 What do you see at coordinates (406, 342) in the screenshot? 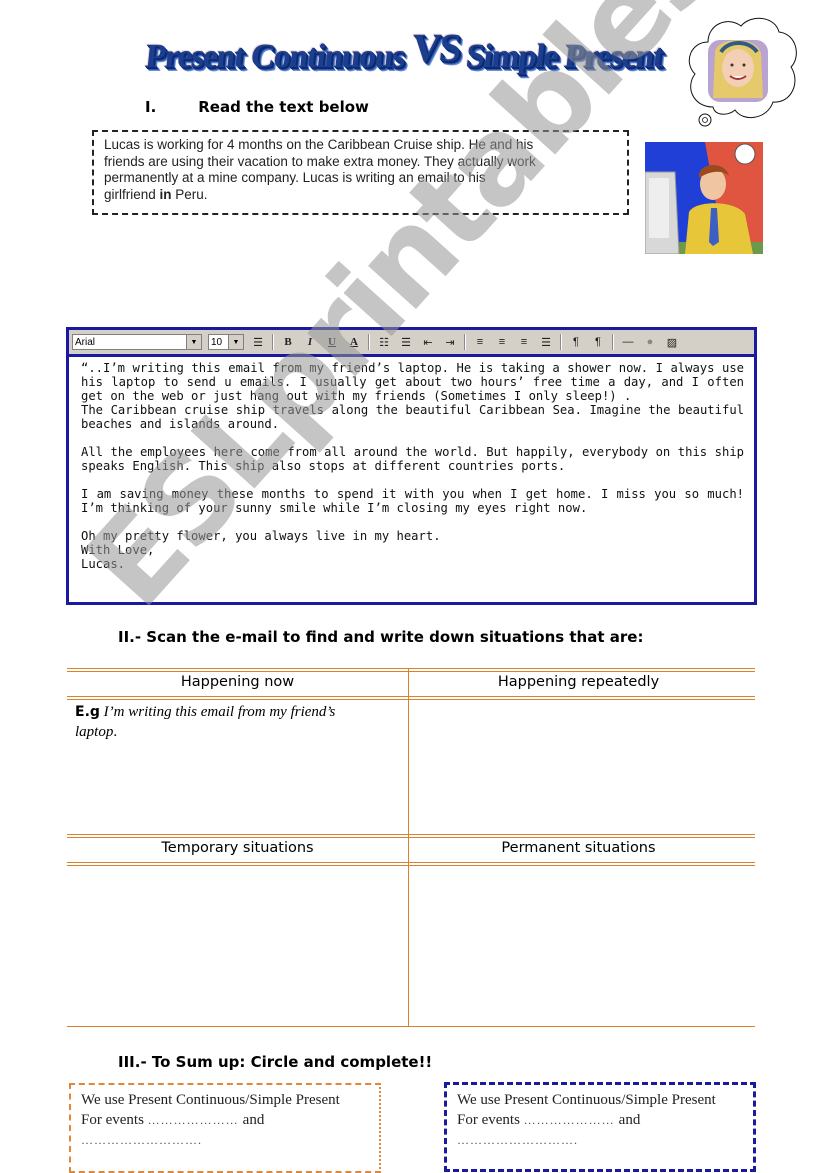
I see `bulleted-list-icon: ☰` at bounding box center [406, 342].